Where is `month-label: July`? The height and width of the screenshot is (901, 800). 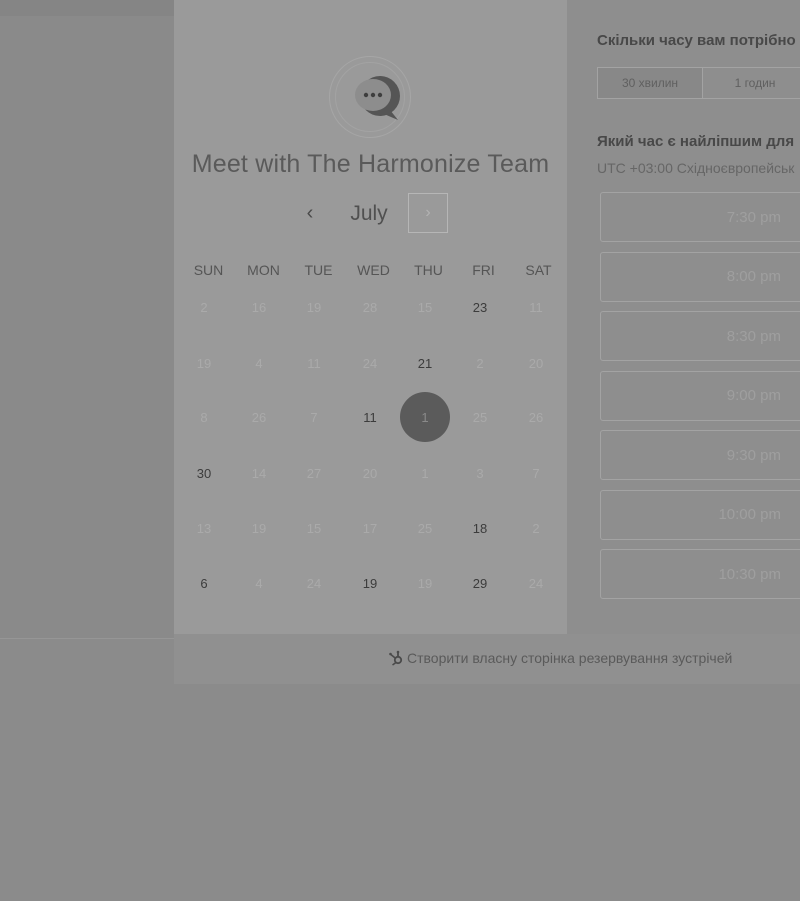
month-label: July is located at coordinates (369, 213).